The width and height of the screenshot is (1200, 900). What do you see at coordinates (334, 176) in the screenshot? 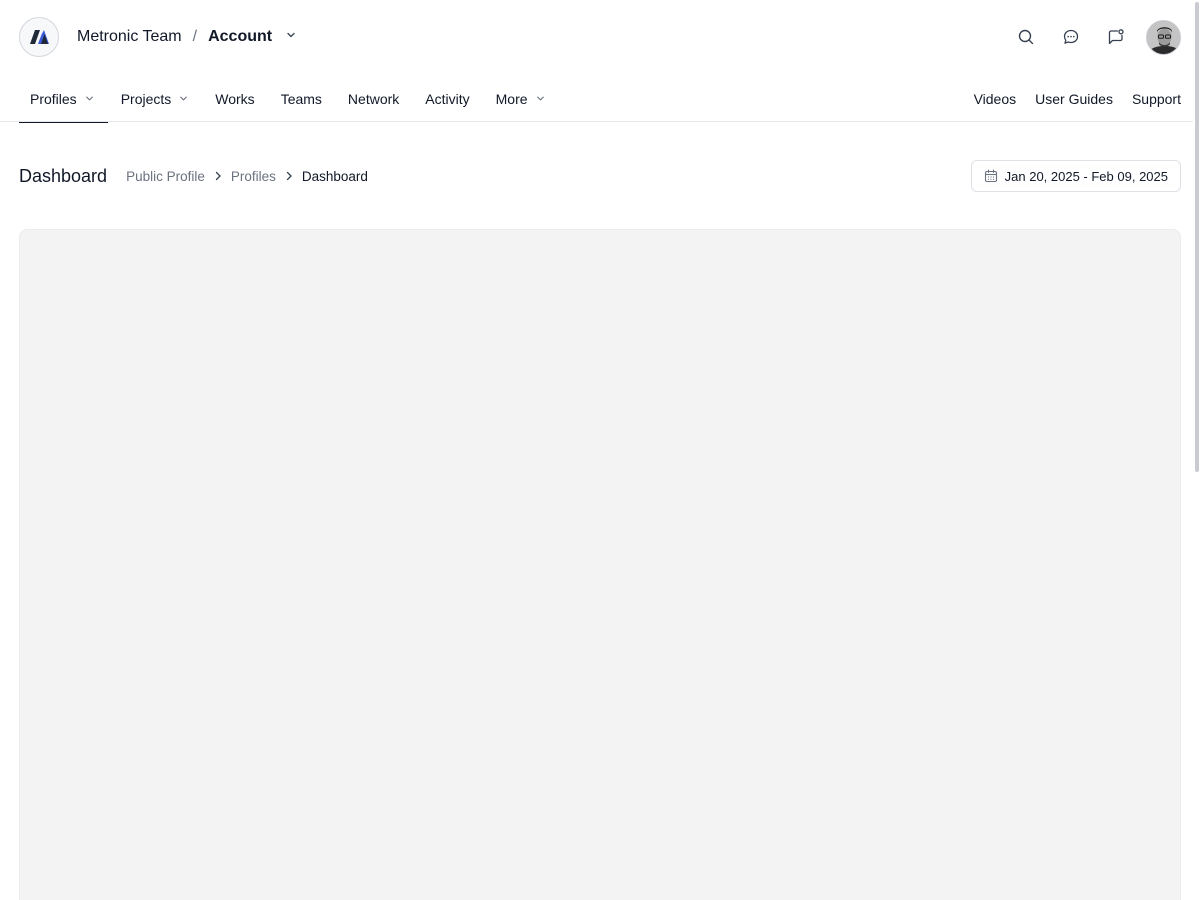
I see `breadcrumb-item-dashboard: Dashboard` at bounding box center [334, 176].